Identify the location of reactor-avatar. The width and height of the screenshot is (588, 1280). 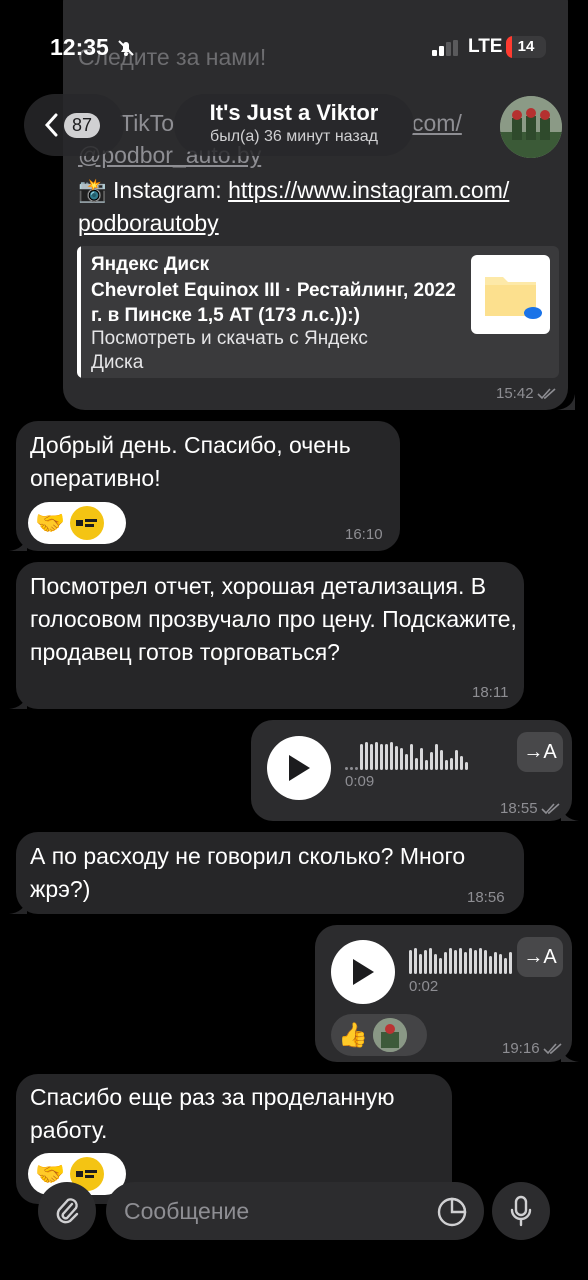
(390, 1035).